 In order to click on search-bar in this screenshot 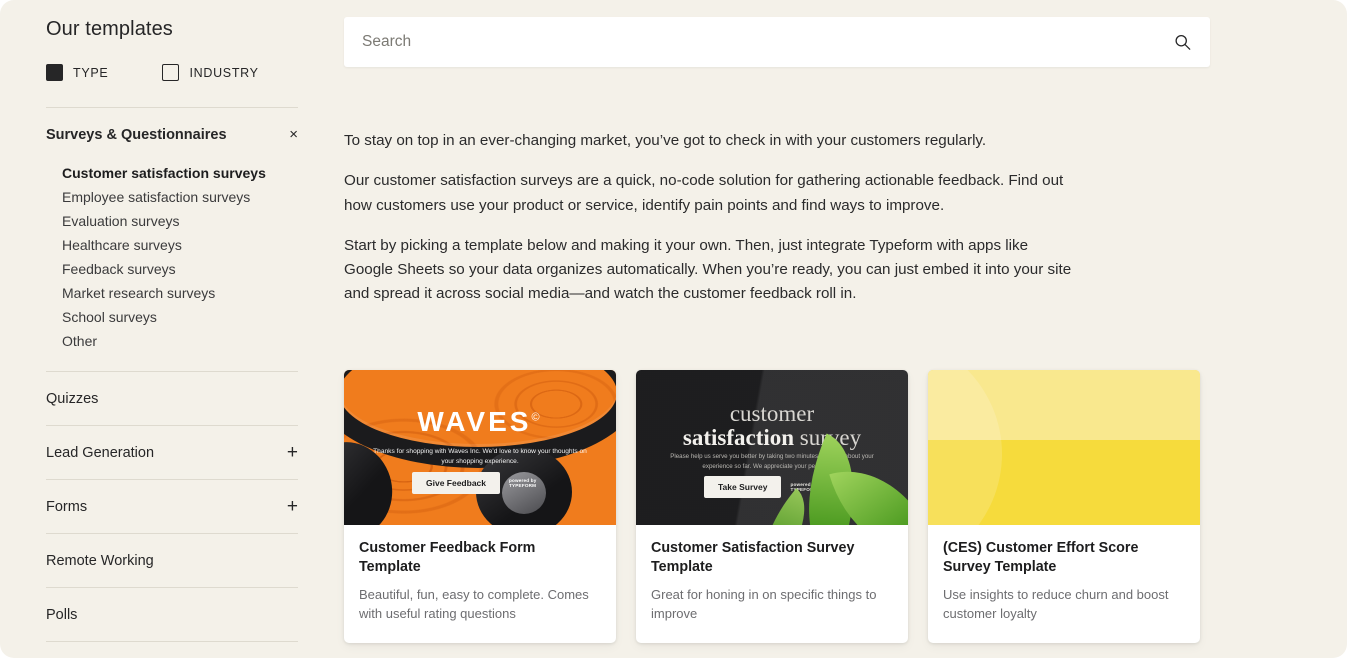, I will do `click(777, 42)`.